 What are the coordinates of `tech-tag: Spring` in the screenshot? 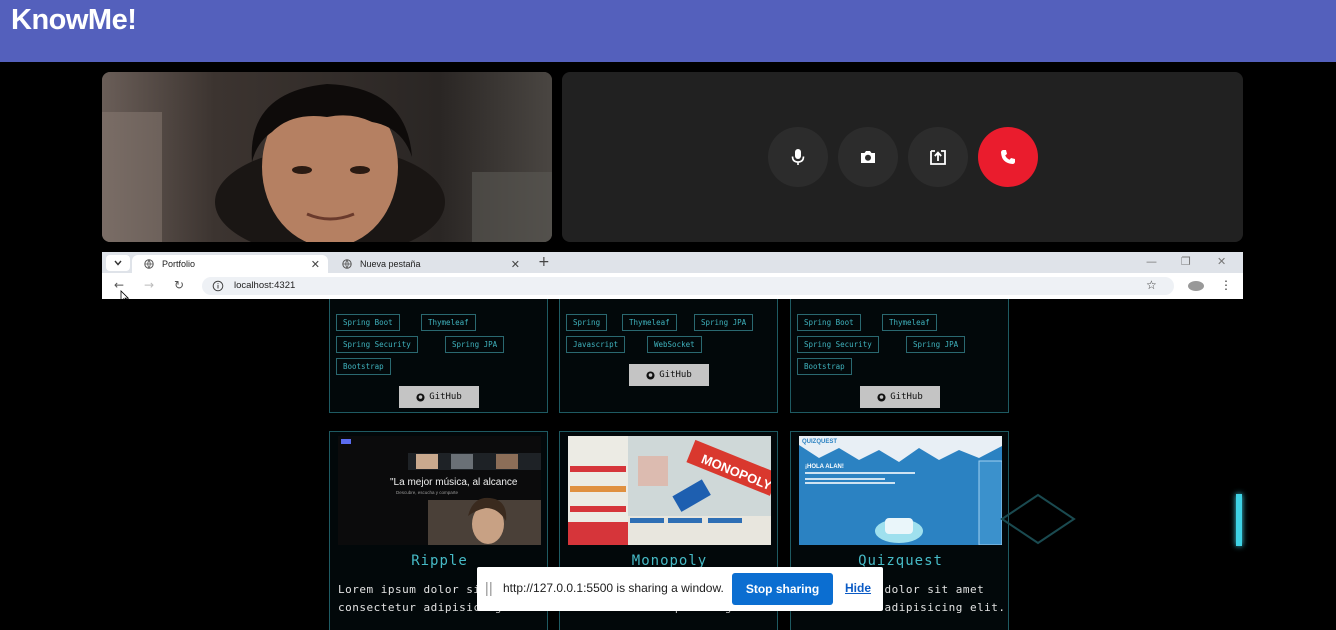 It's located at (587, 322).